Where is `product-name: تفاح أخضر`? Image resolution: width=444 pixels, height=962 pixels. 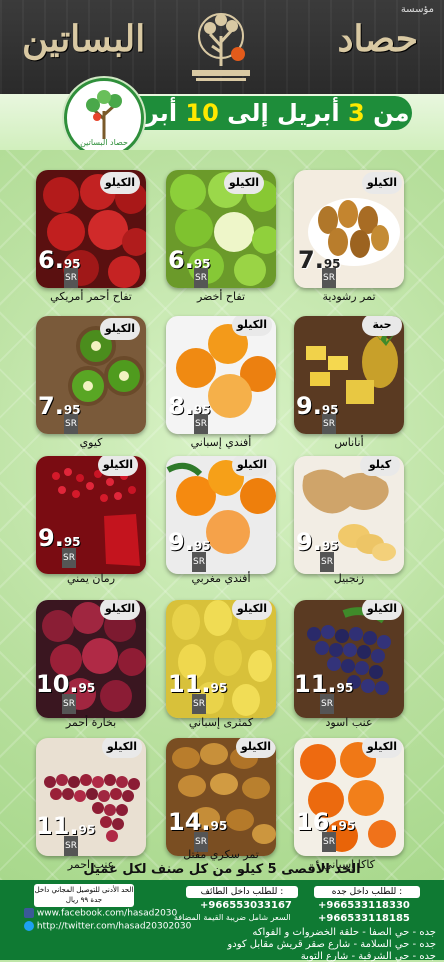 product-name: تفاح أخضر is located at coordinates (221, 296).